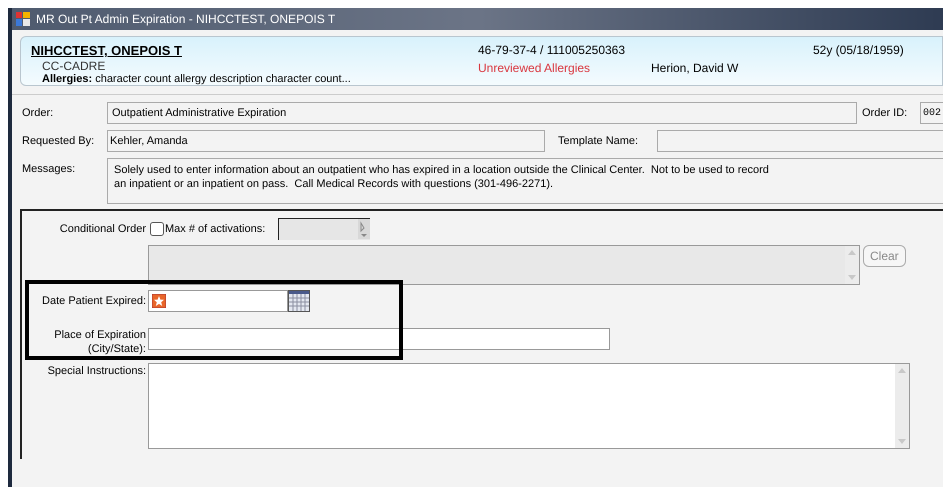  What do you see at coordinates (96, 371) in the screenshot?
I see `special-instructions-label: Special Instructions:` at bounding box center [96, 371].